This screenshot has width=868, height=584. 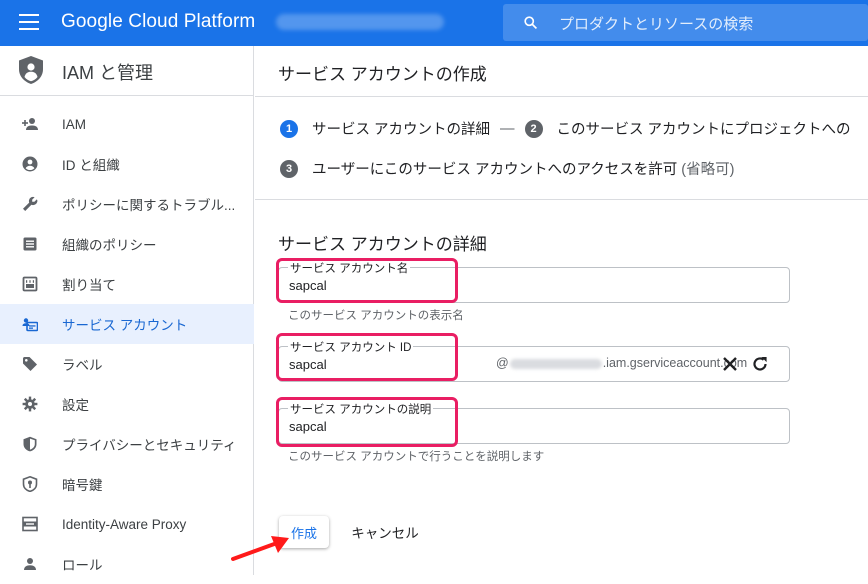 I want to click on sidebar-item-label: 暗号鍵, so click(x=82, y=485).